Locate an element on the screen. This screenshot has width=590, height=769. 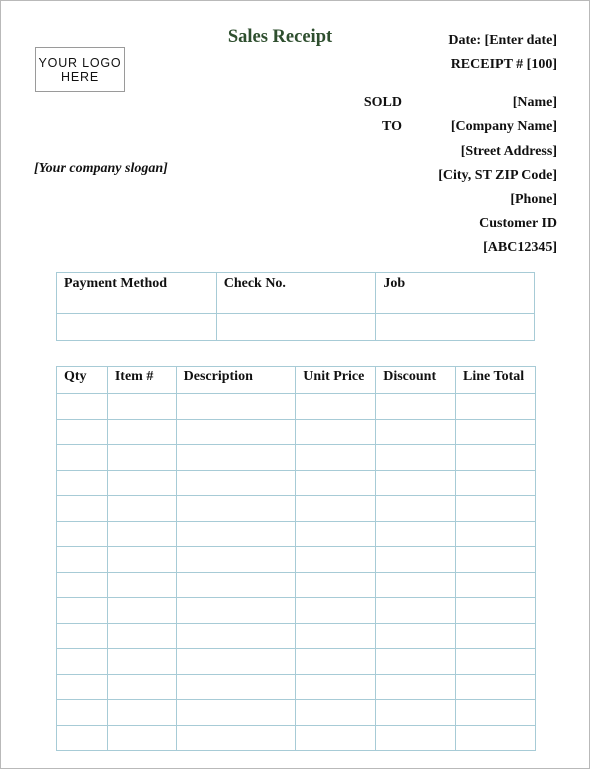
customer-id: [ABC12345] is located at coordinates (520, 248).